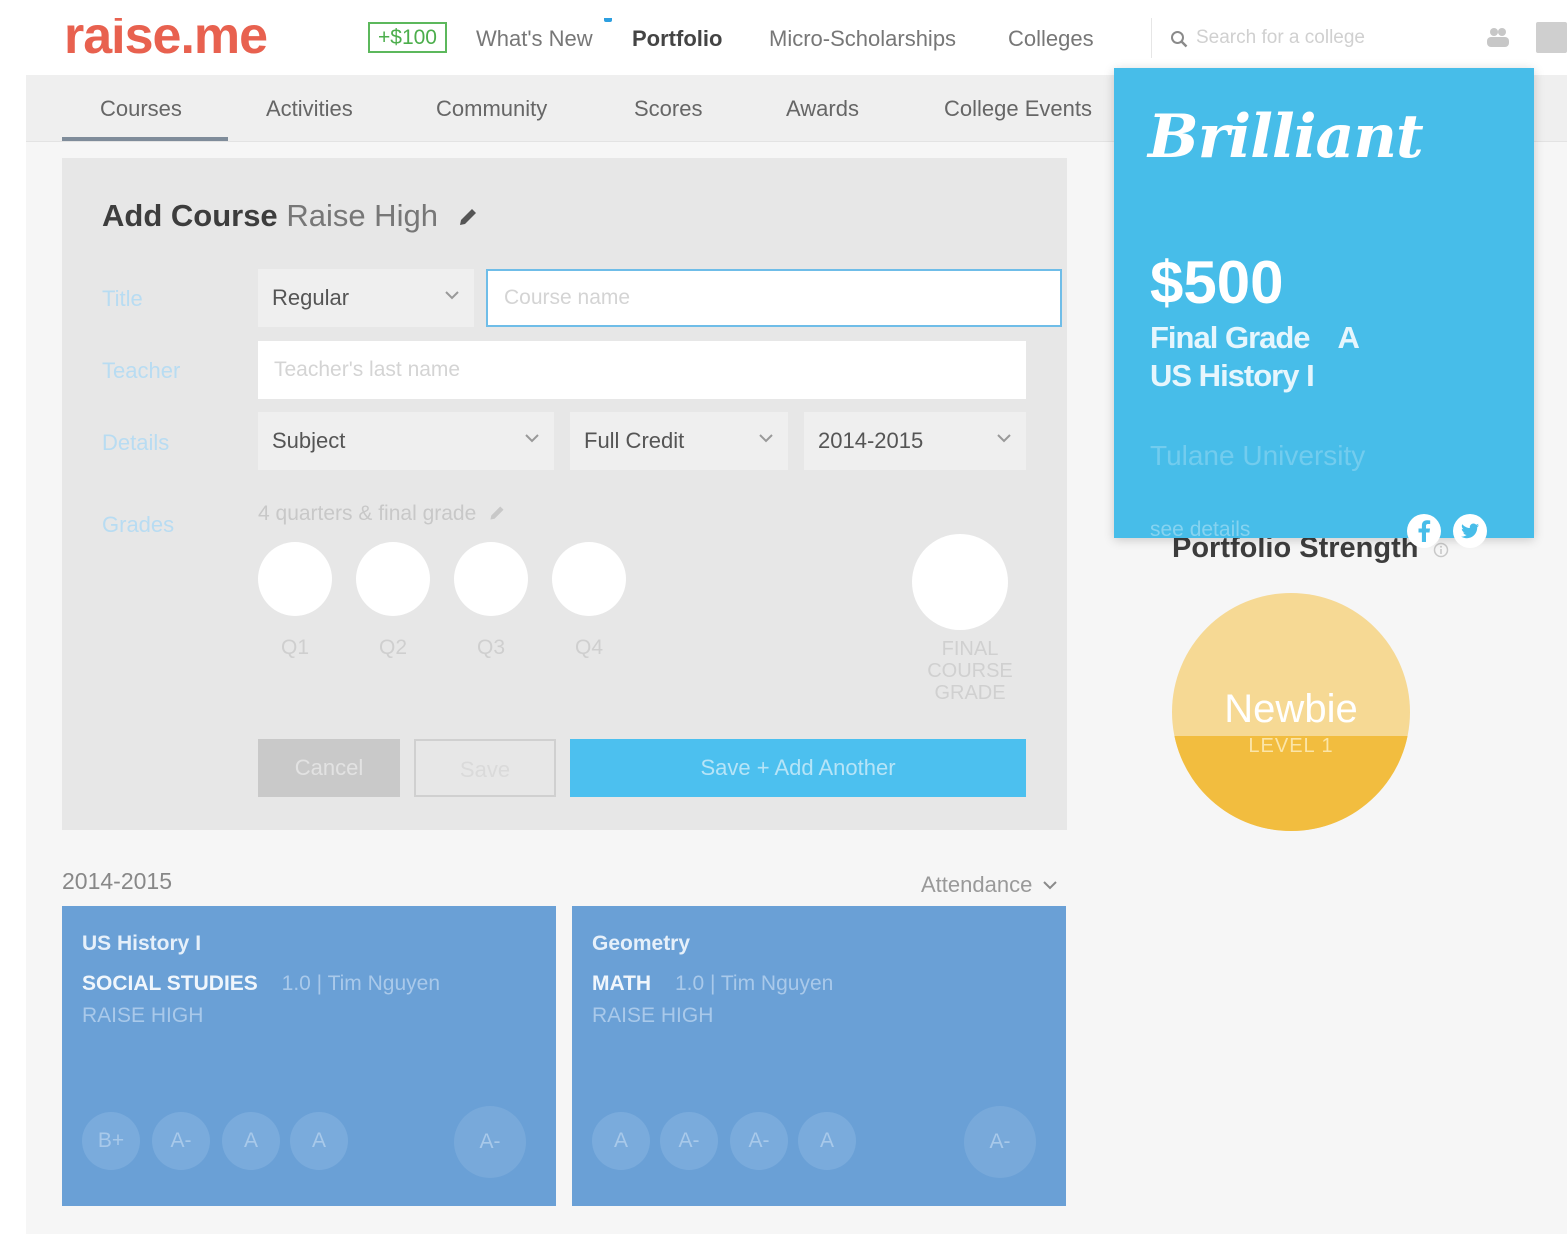  I want to click on twitter-icon, so click(1470, 531).